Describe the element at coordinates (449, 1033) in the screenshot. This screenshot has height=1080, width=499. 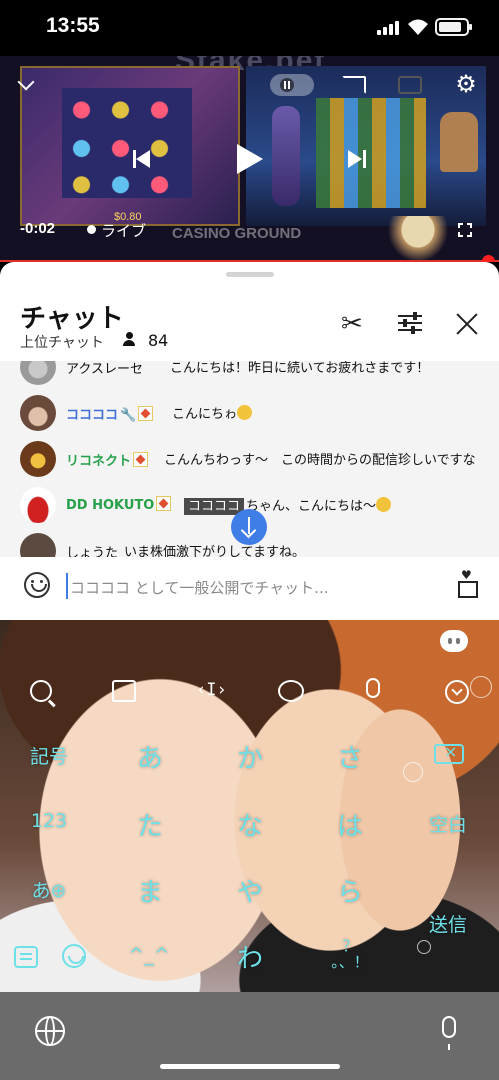
I see `dictation-mic-icon` at that location.